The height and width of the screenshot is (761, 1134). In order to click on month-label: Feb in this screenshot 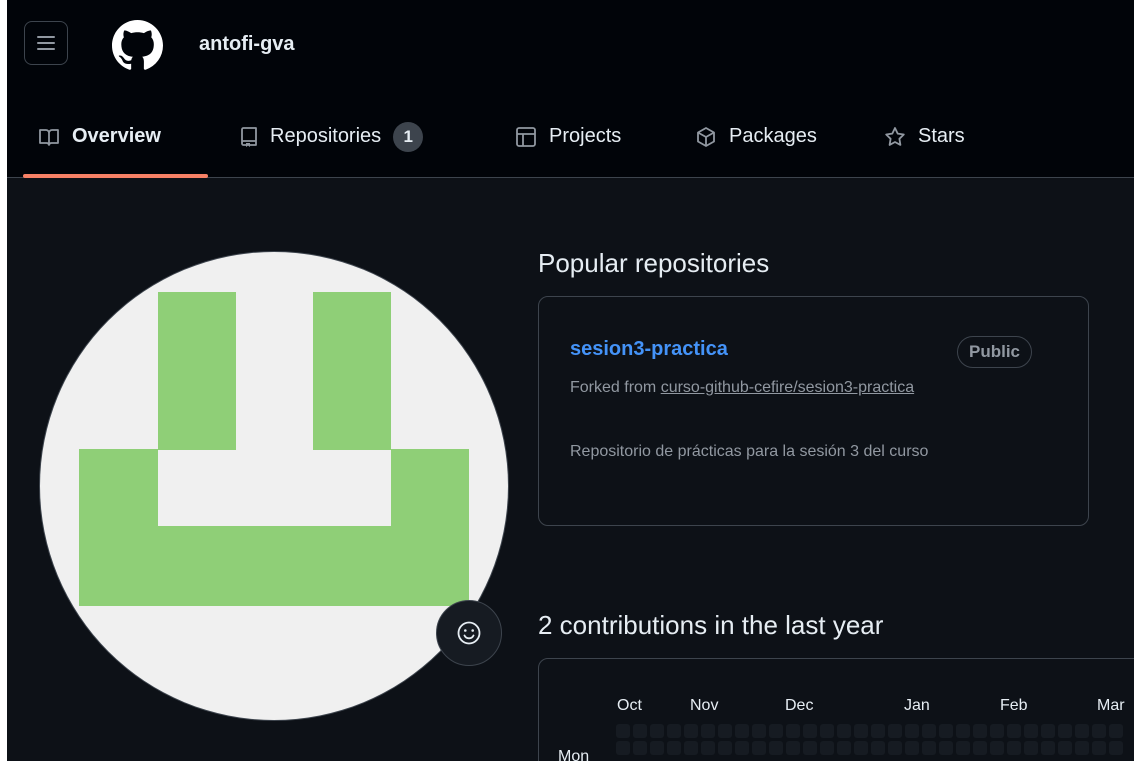, I will do `click(1014, 705)`.